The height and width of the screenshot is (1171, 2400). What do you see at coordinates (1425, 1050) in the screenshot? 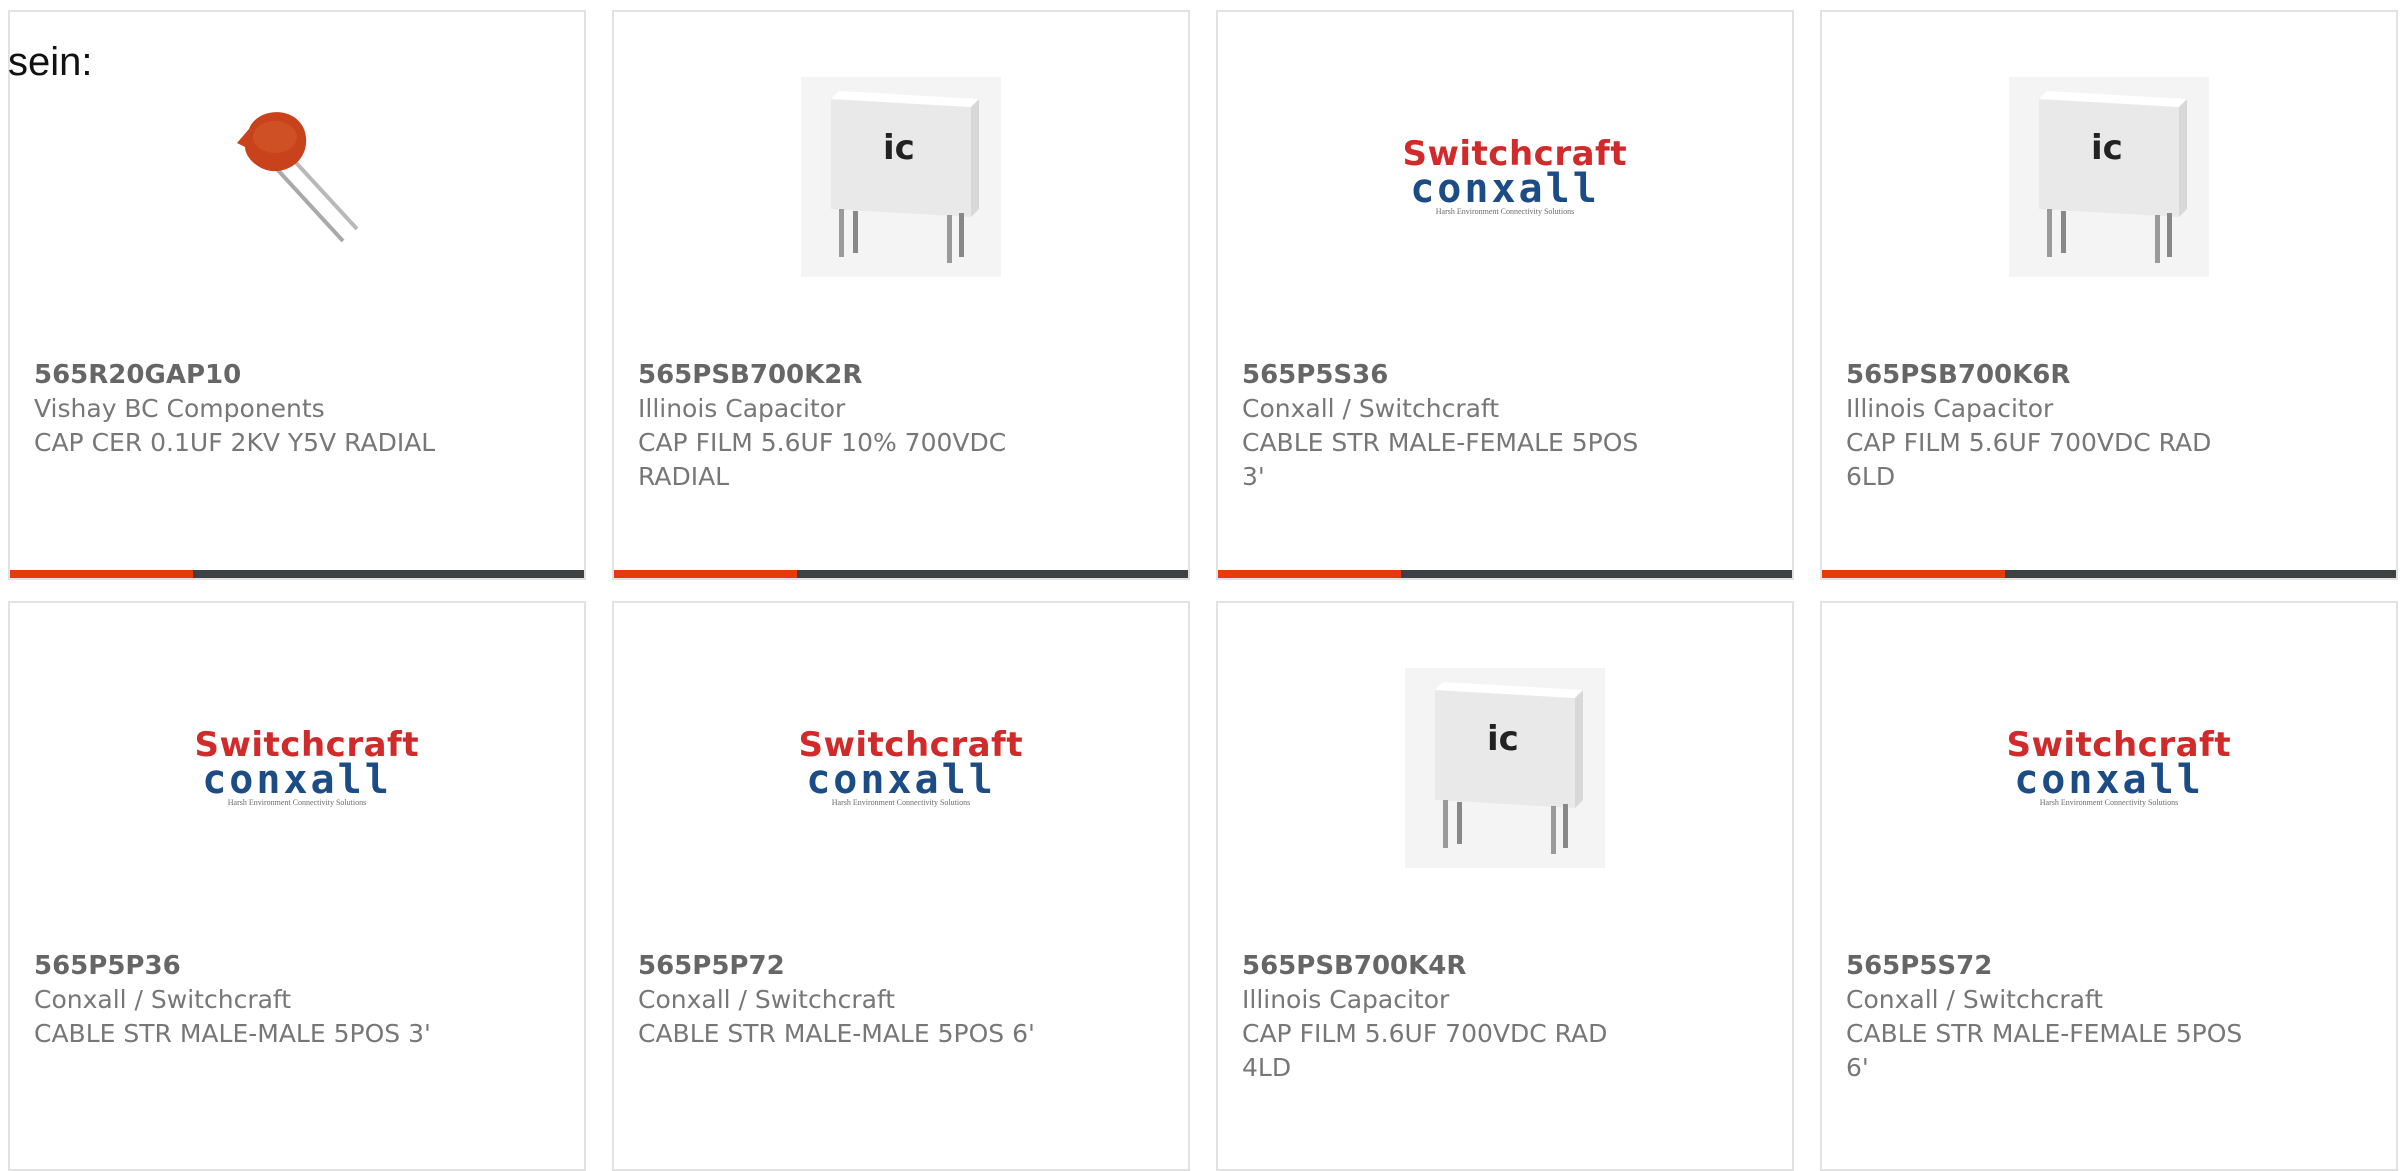
I see `product-description: CAP FILM 5.6UF 700VDC RAD 4LD` at bounding box center [1425, 1050].